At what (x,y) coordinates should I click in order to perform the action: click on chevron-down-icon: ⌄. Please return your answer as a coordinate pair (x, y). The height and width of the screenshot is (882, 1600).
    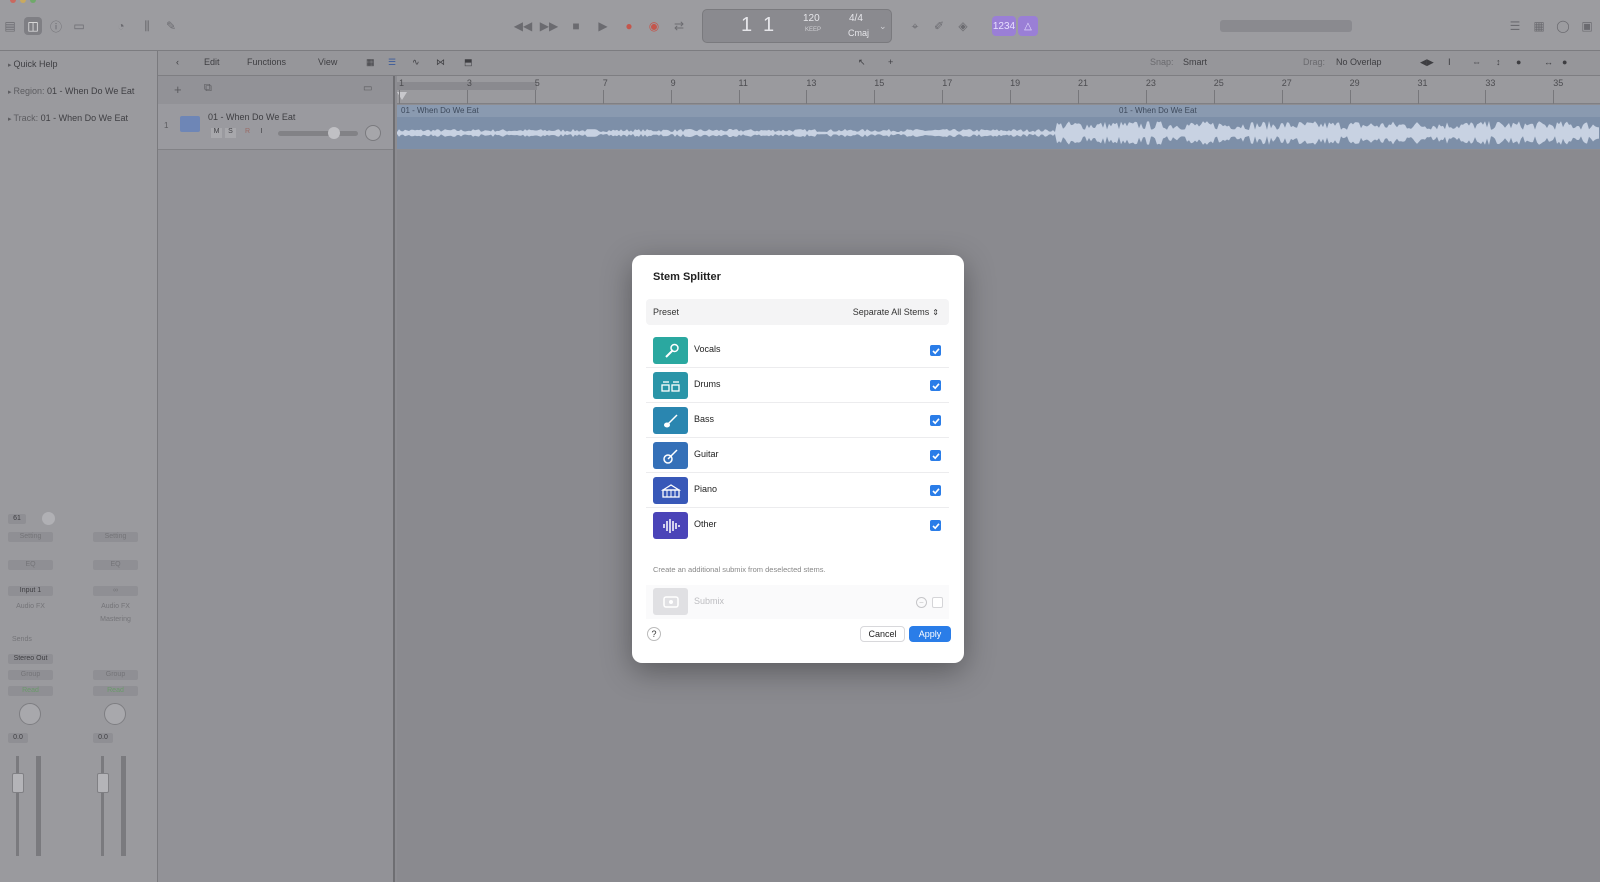
    Looking at the image, I should click on (883, 26).